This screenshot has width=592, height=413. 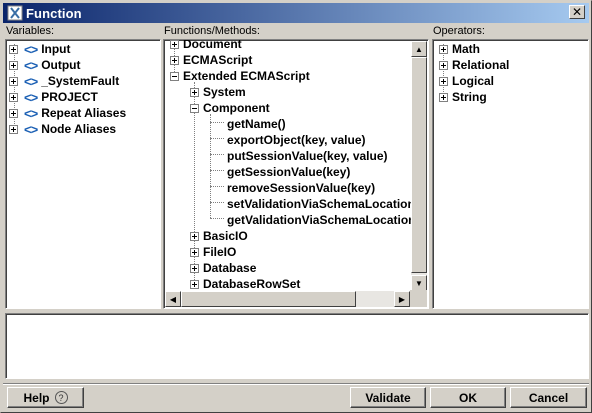 I want to click on scroll-up-button: ▲, so click(x=419, y=49).